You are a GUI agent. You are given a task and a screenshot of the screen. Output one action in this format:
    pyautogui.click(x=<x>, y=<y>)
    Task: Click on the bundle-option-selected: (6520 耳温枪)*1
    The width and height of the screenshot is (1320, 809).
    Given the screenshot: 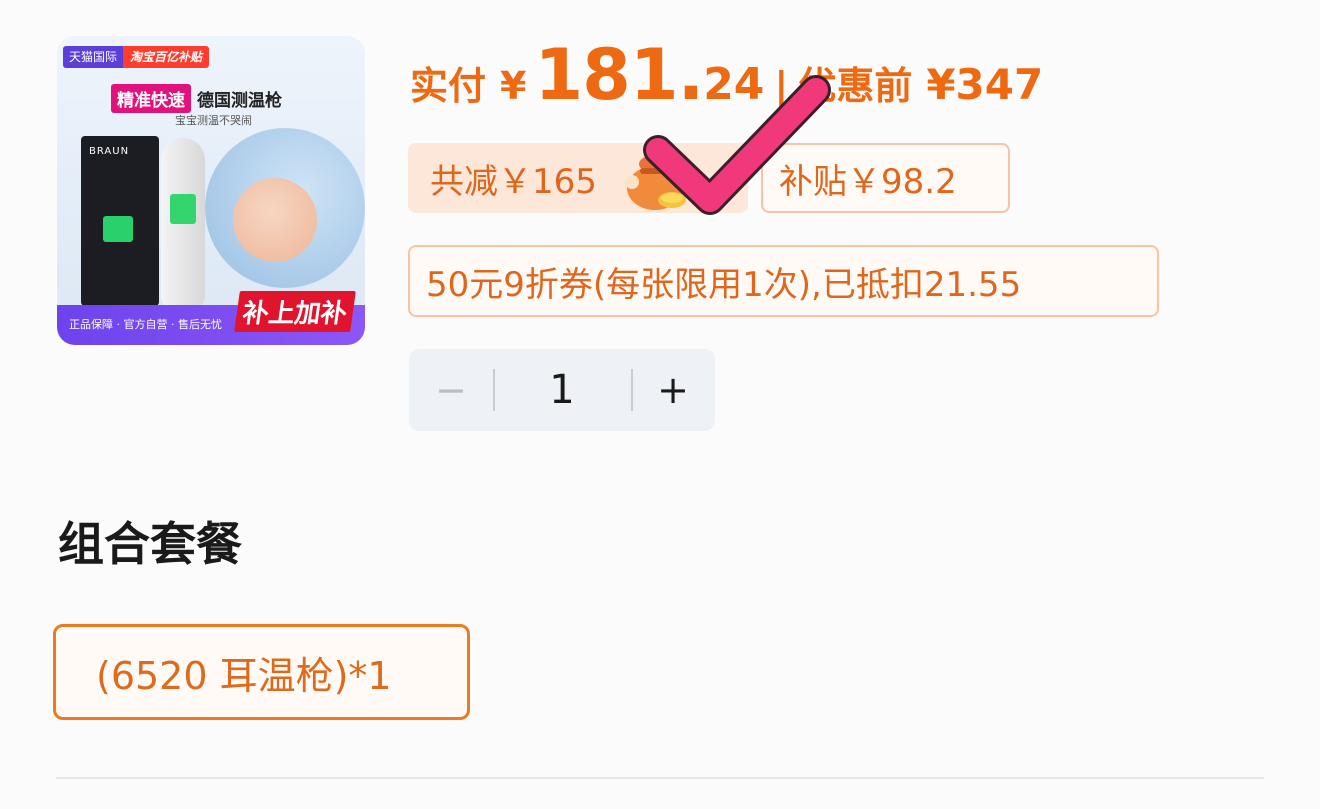 What is the action you would take?
    pyautogui.click(x=261, y=672)
    